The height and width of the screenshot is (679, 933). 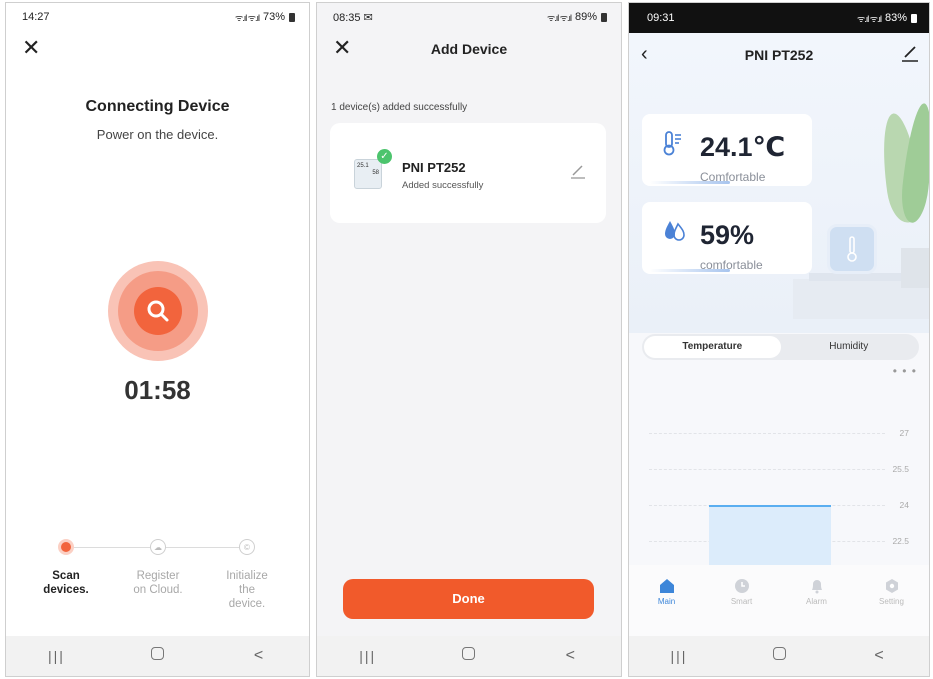 I want to click on copyright-icon: ©, so click(x=247, y=547).